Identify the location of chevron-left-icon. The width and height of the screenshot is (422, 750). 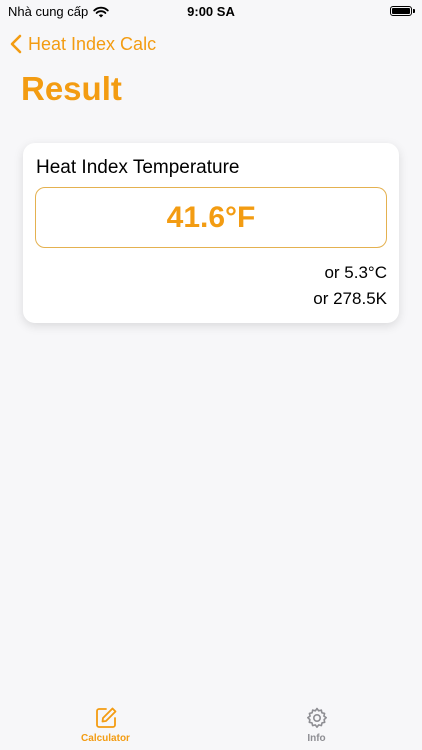
(16, 44).